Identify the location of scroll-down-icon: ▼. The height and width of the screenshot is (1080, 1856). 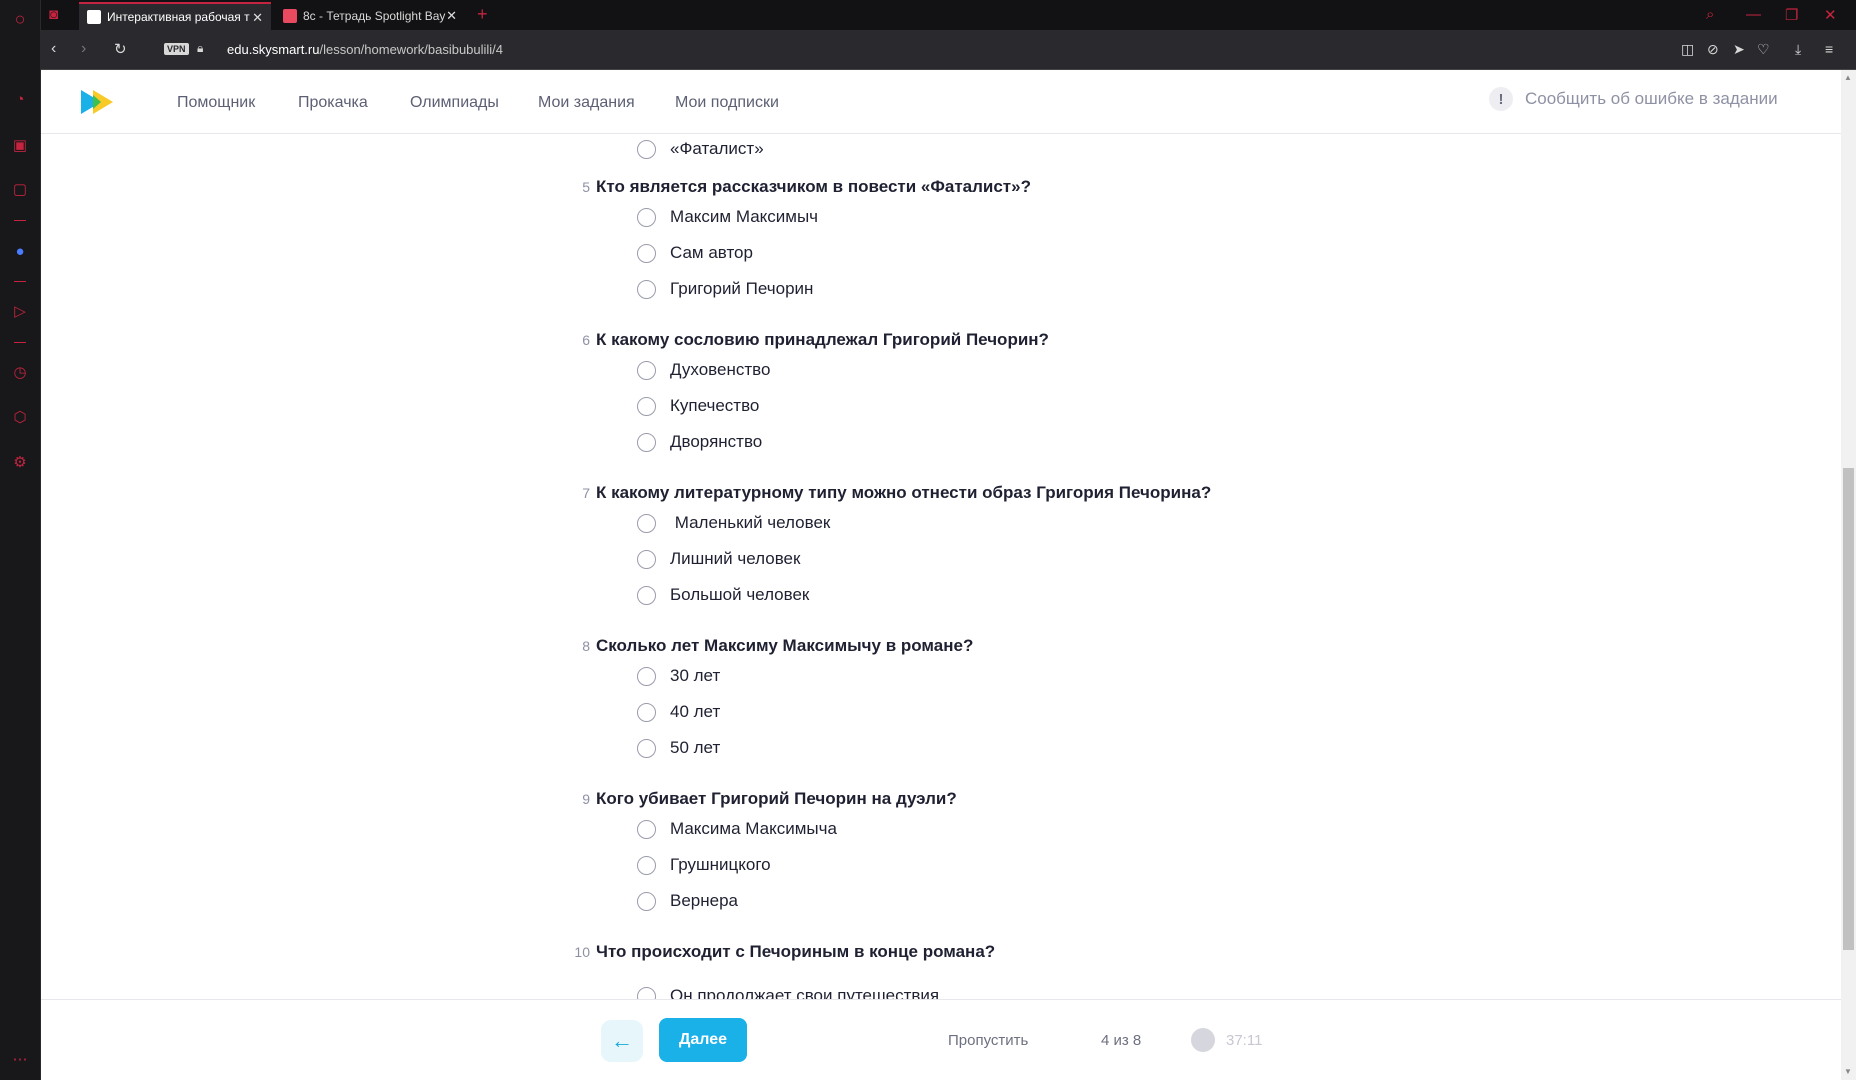
(1848, 1071).